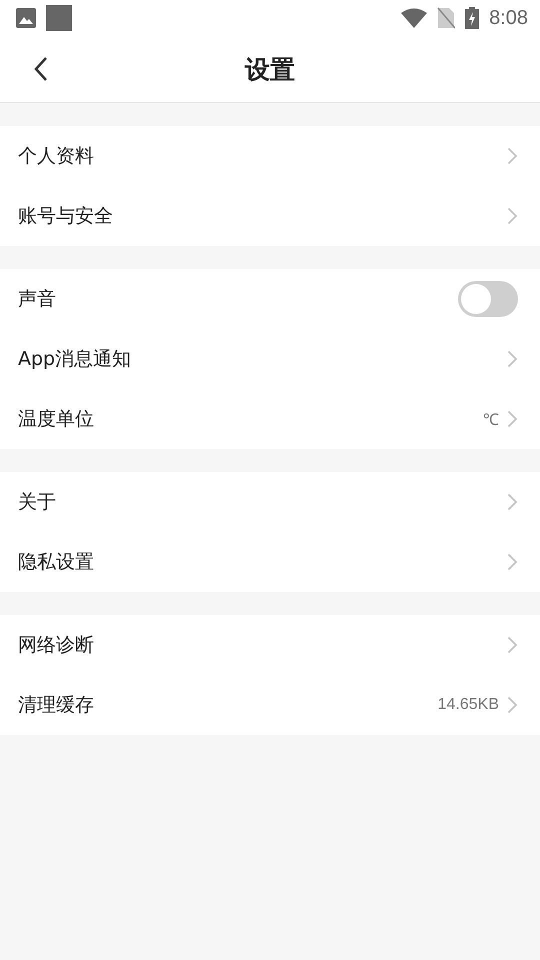 Image resolution: width=540 pixels, height=960 pixels. Describe the element at coordinates (488, 299) in the screenshot. I see `sound-switch` at that location.